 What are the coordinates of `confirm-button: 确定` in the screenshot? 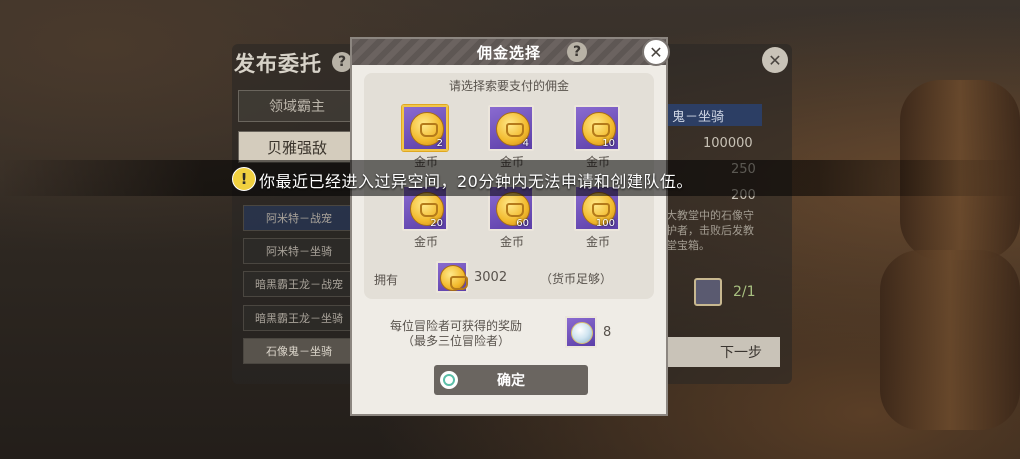 It's located at (511, 380).